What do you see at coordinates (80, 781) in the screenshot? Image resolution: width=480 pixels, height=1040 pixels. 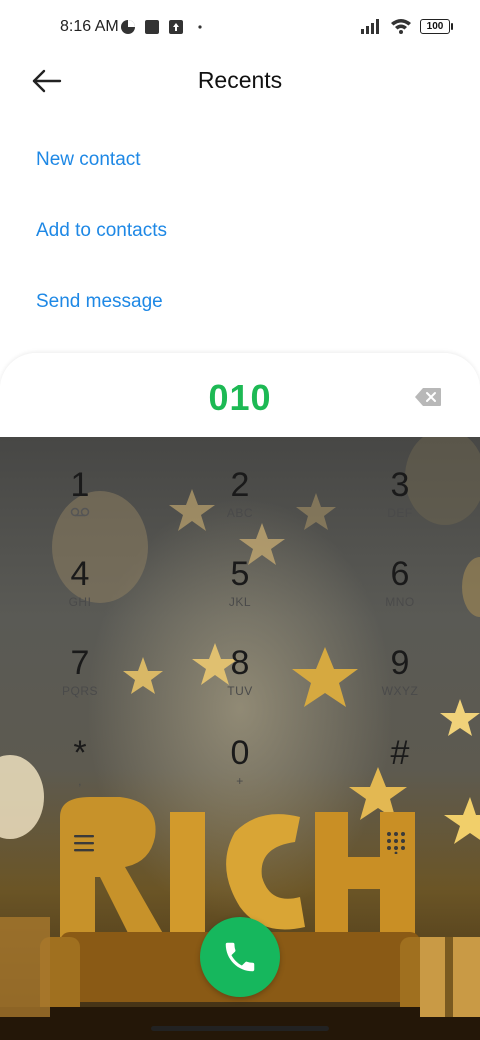 I see `key-letters: ,` at bounding box center [80, 781].